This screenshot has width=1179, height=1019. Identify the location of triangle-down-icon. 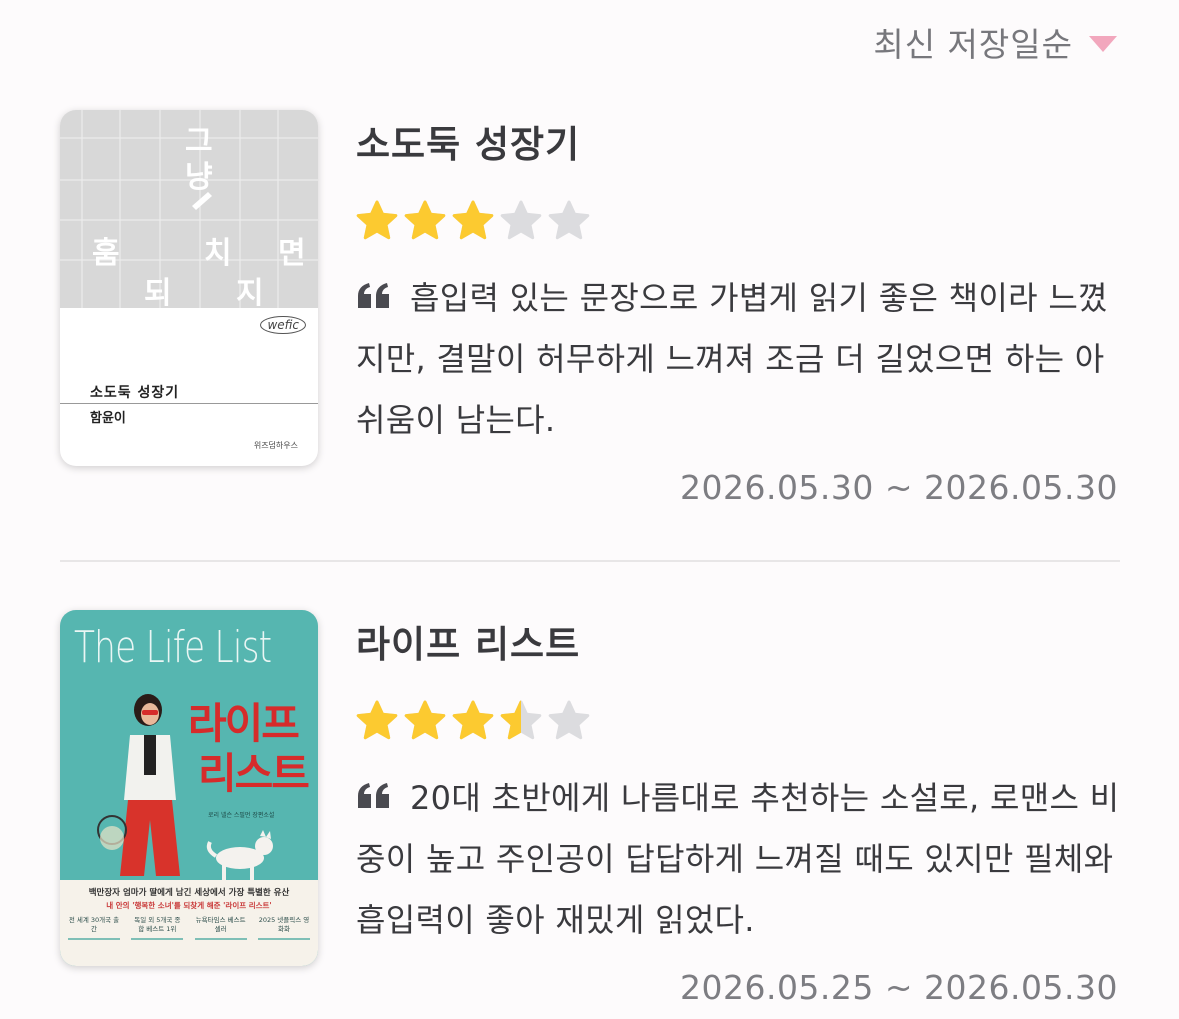
(1103, 44).